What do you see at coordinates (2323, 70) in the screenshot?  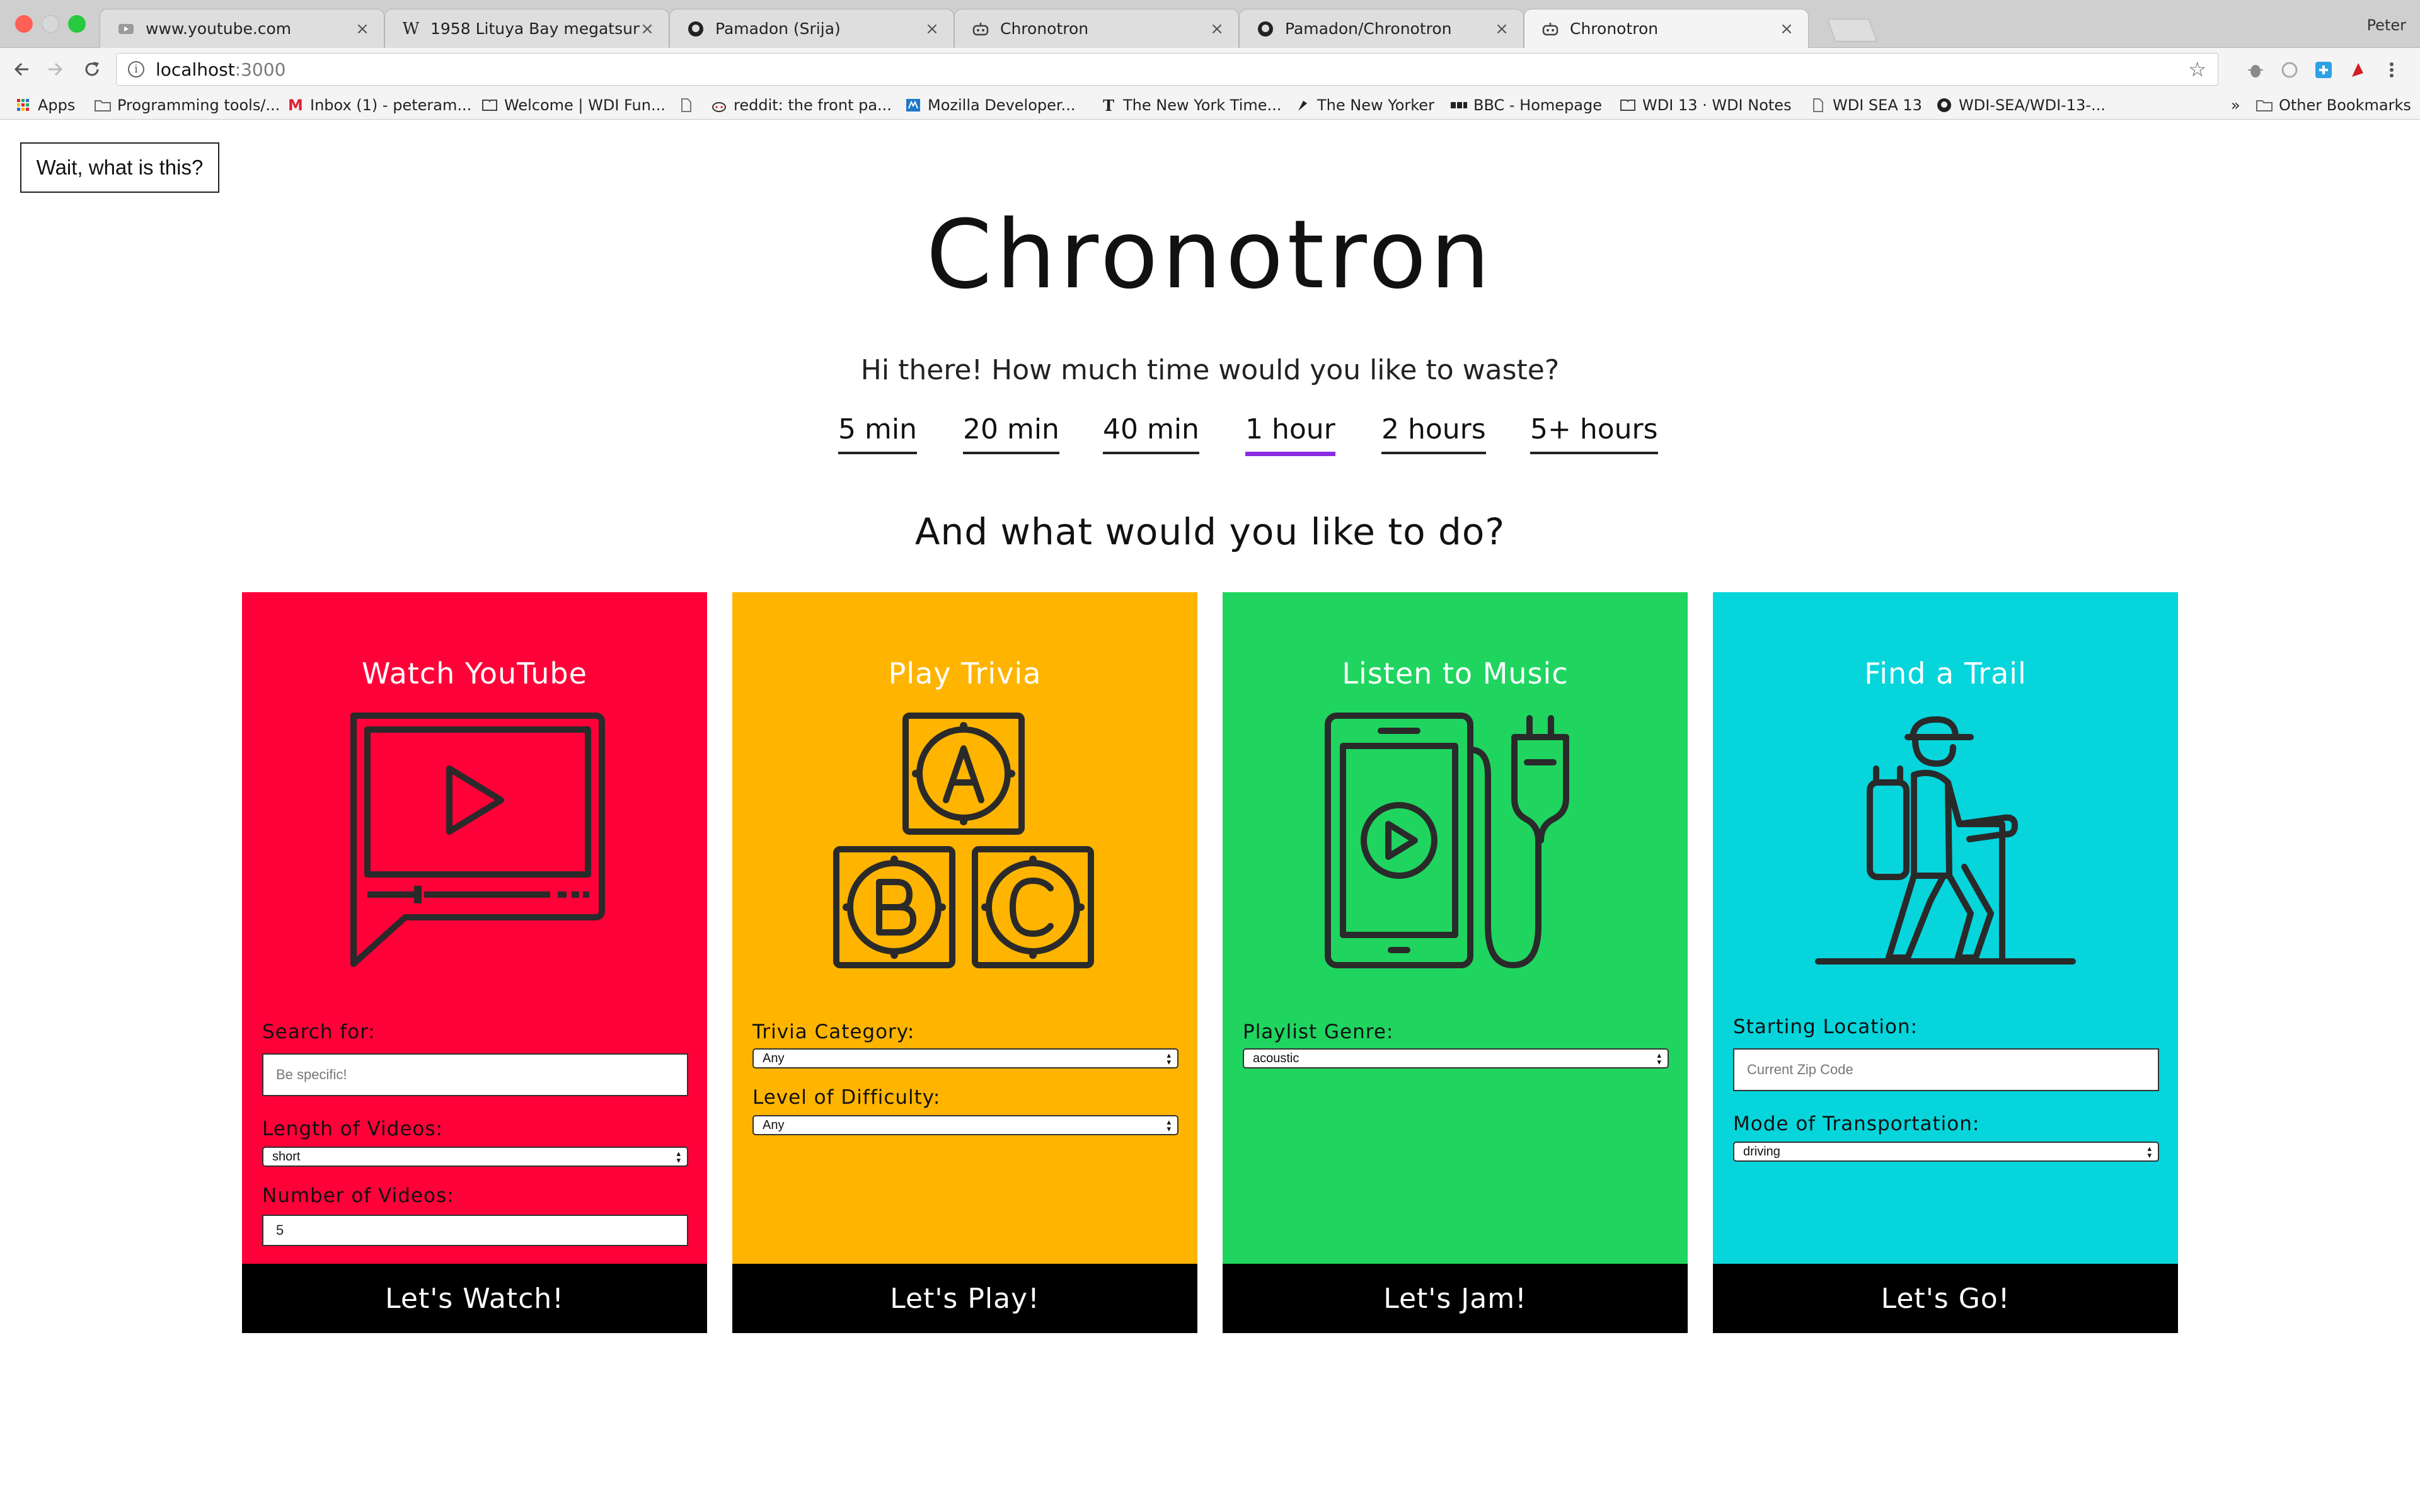 I see `extension-plus-icon` at bounding box center [2323, 70].